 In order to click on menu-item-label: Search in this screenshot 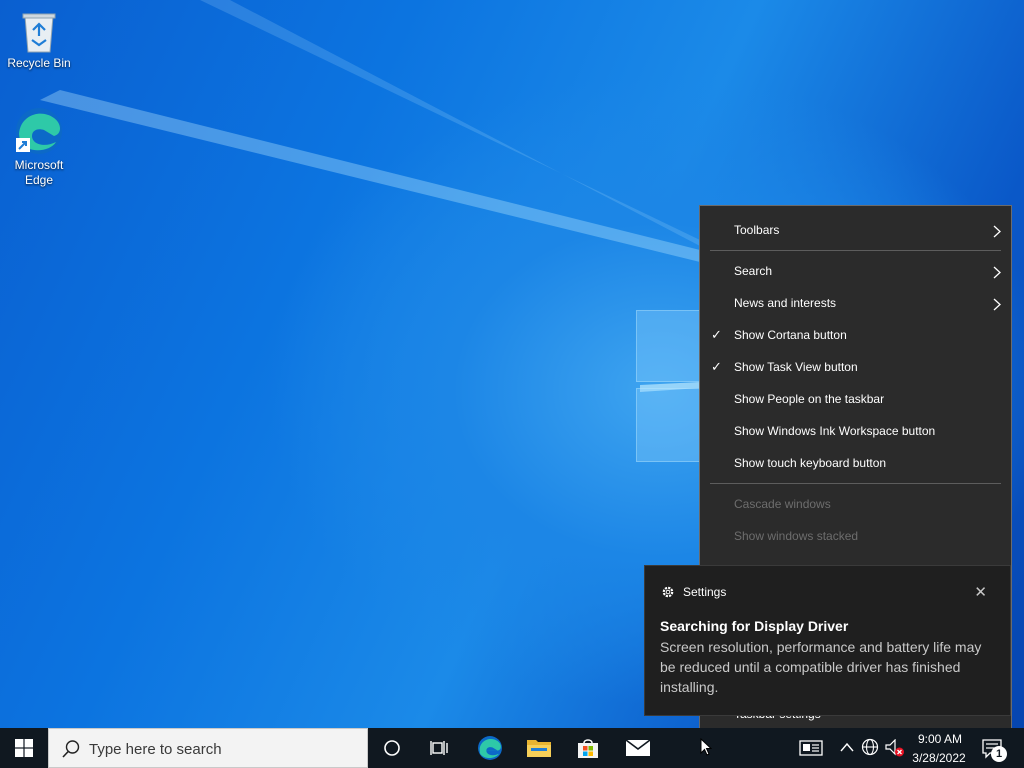, I will do `click(753, 271)`.